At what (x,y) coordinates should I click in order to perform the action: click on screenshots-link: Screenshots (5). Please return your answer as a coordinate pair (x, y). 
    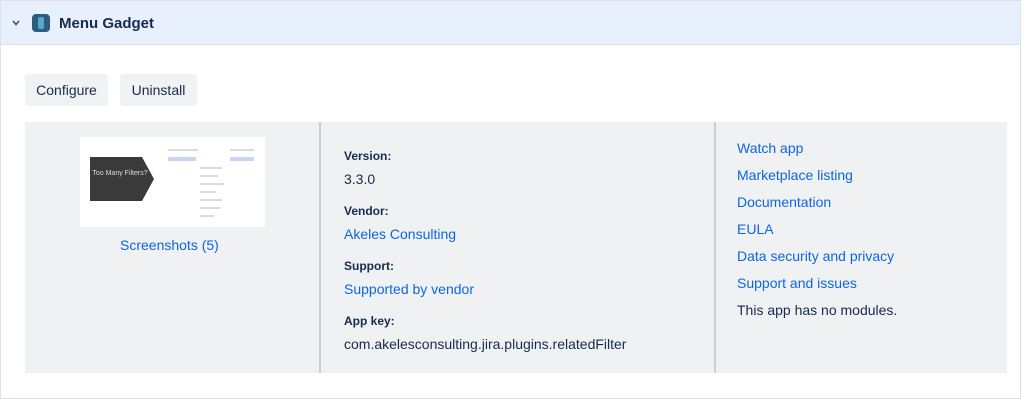
    Looking at the image, I should click on (169, 245).